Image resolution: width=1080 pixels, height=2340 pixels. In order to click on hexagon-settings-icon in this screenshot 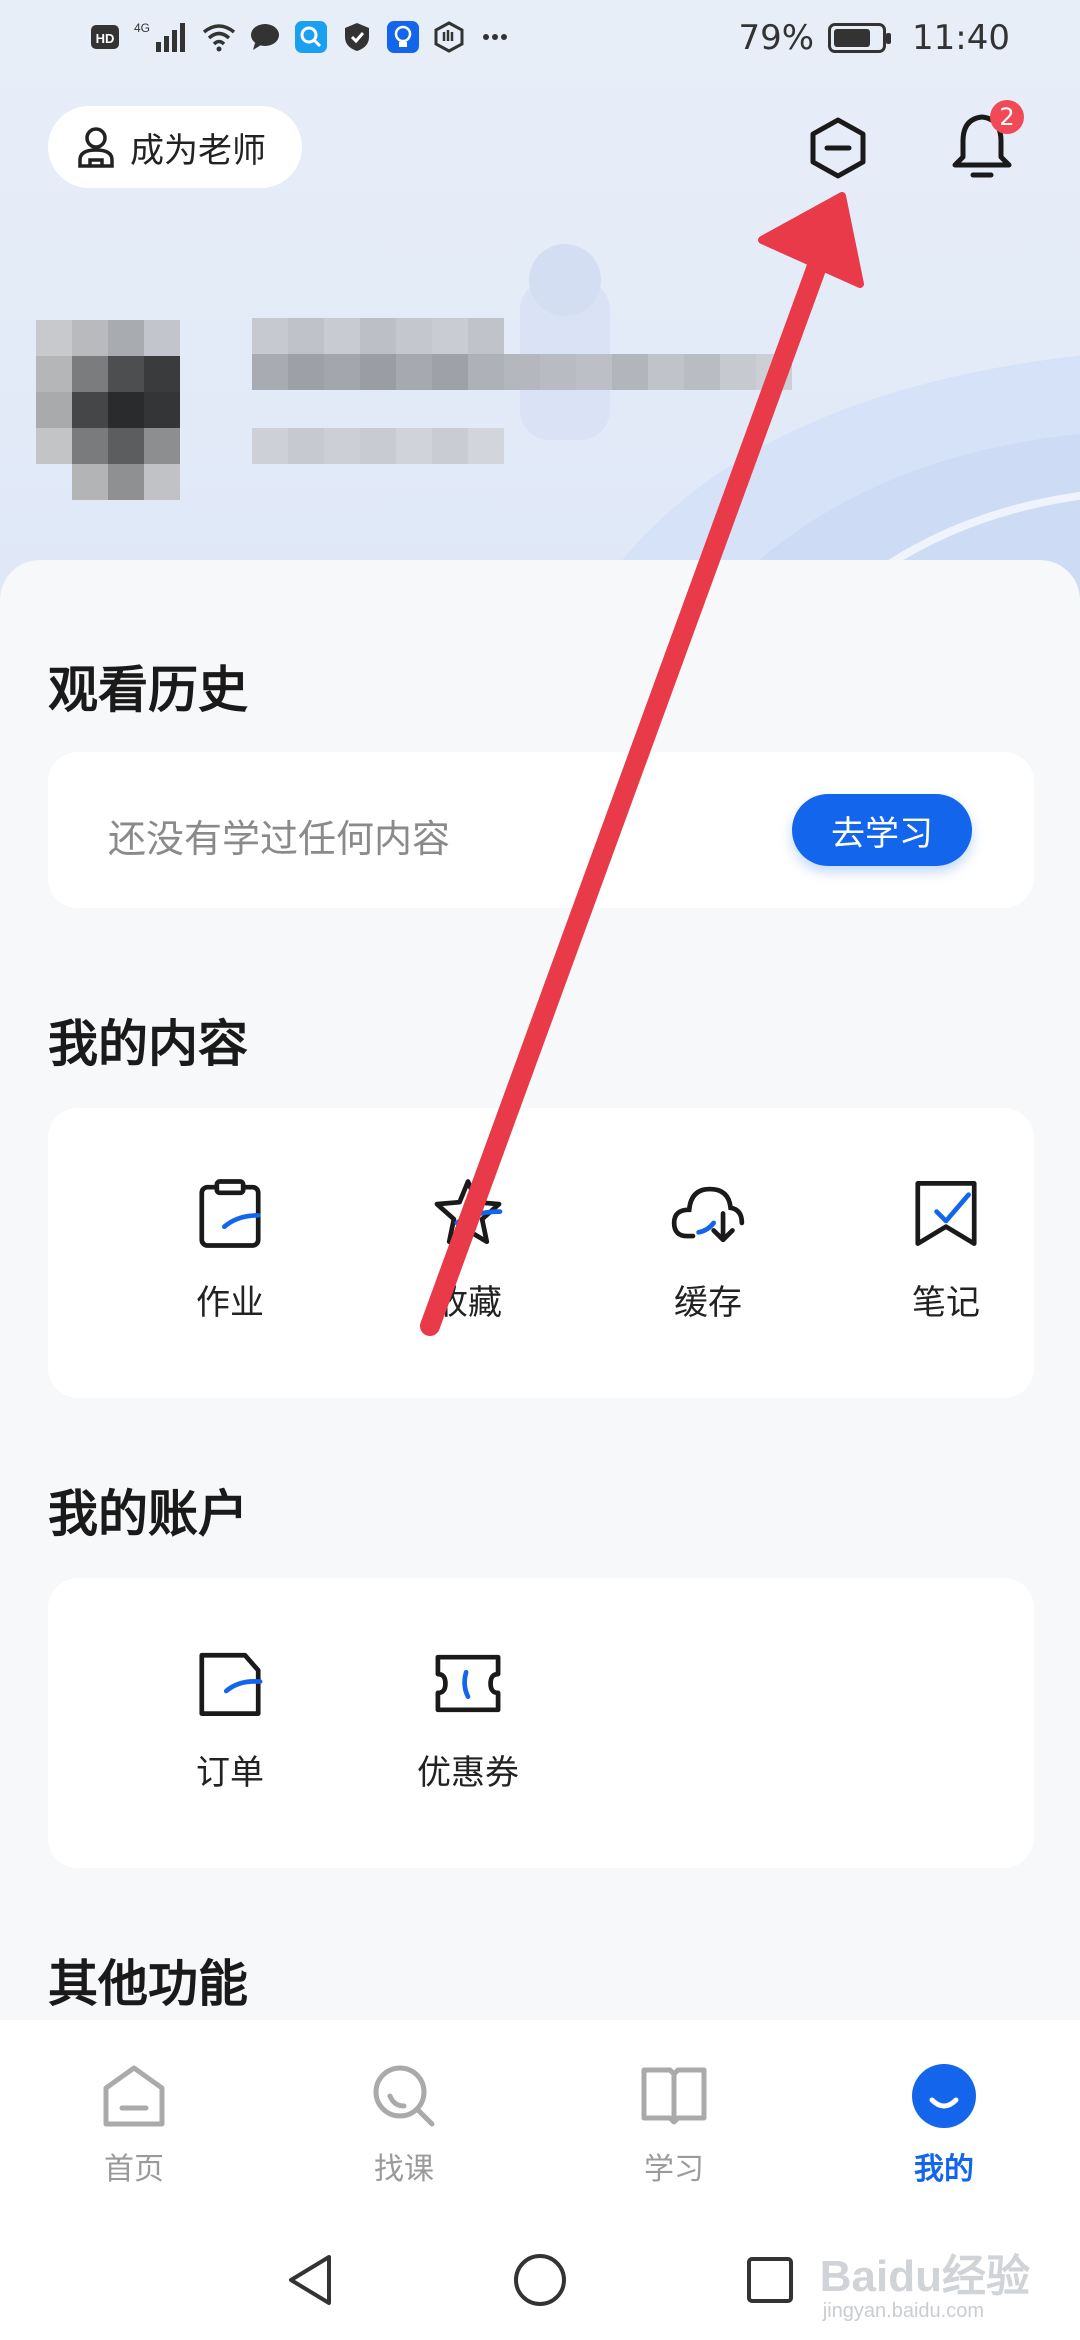, I will do `click(838, 148)`.